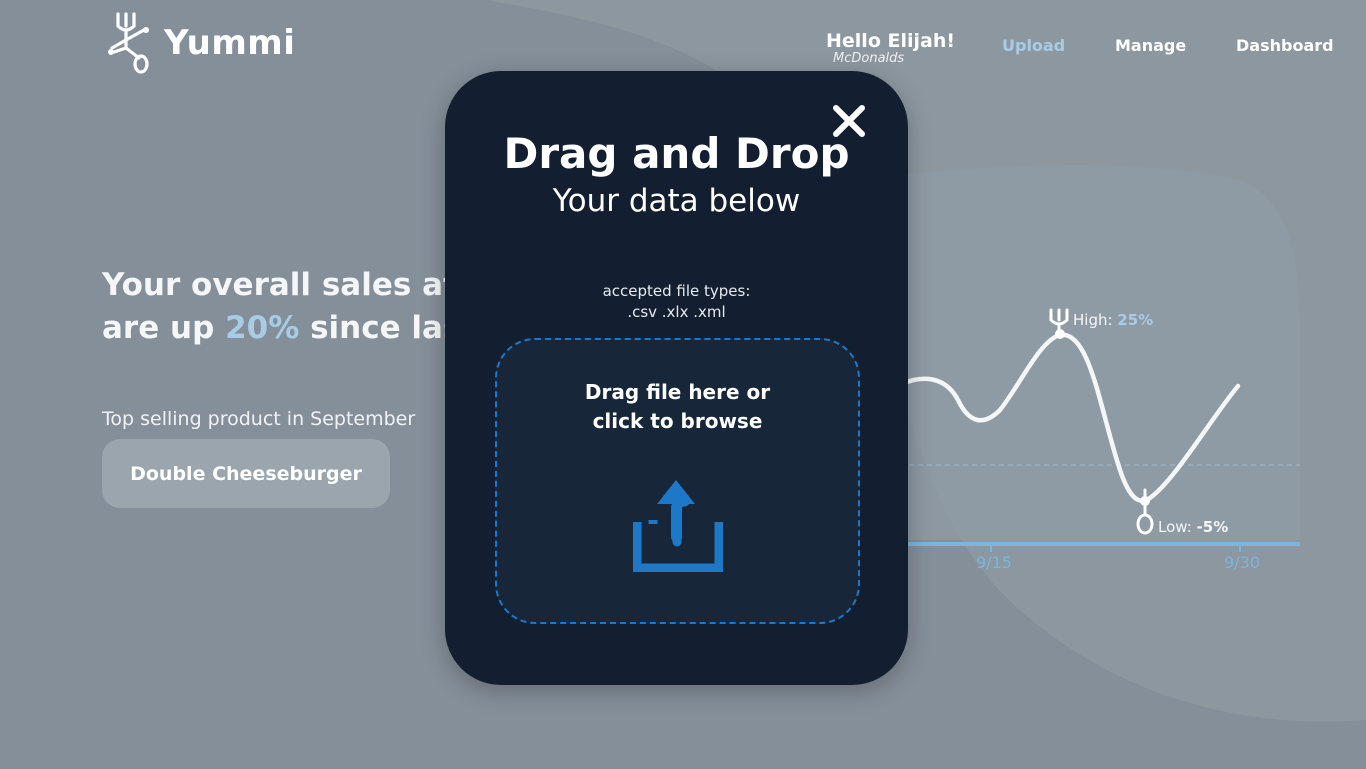  Describe the element at coordinates (891, 41) in the screenshot. I see `greeting-name: Hello Elijah!` at that location.